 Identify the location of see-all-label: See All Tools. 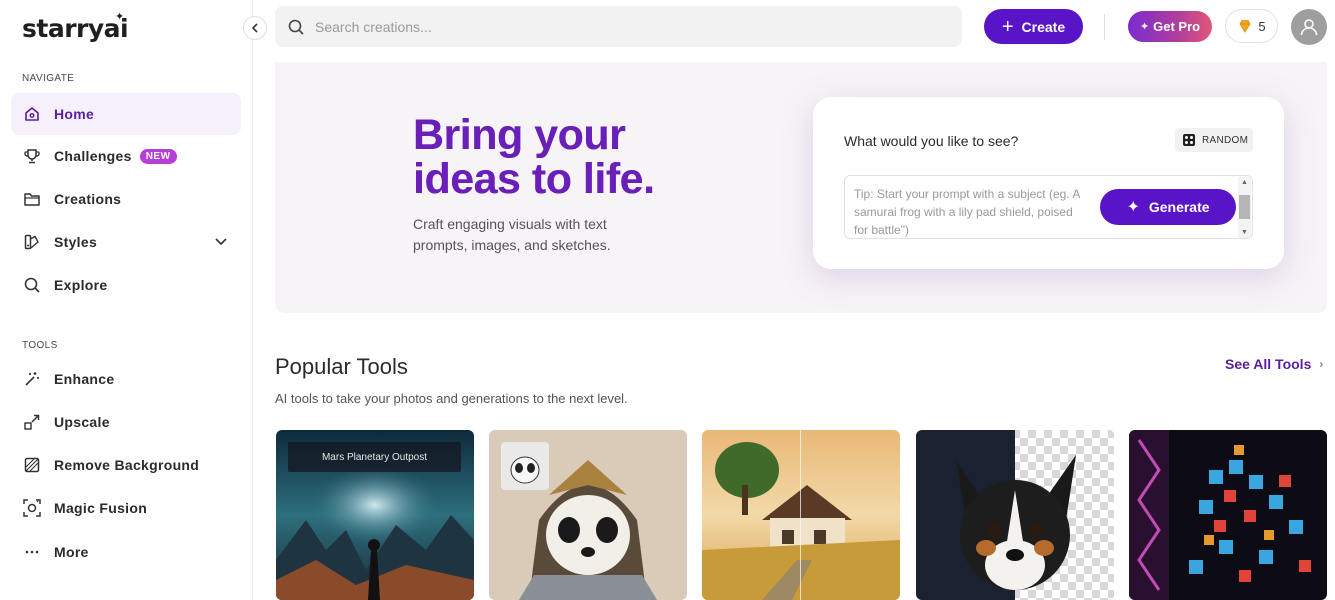
(1268, 364).